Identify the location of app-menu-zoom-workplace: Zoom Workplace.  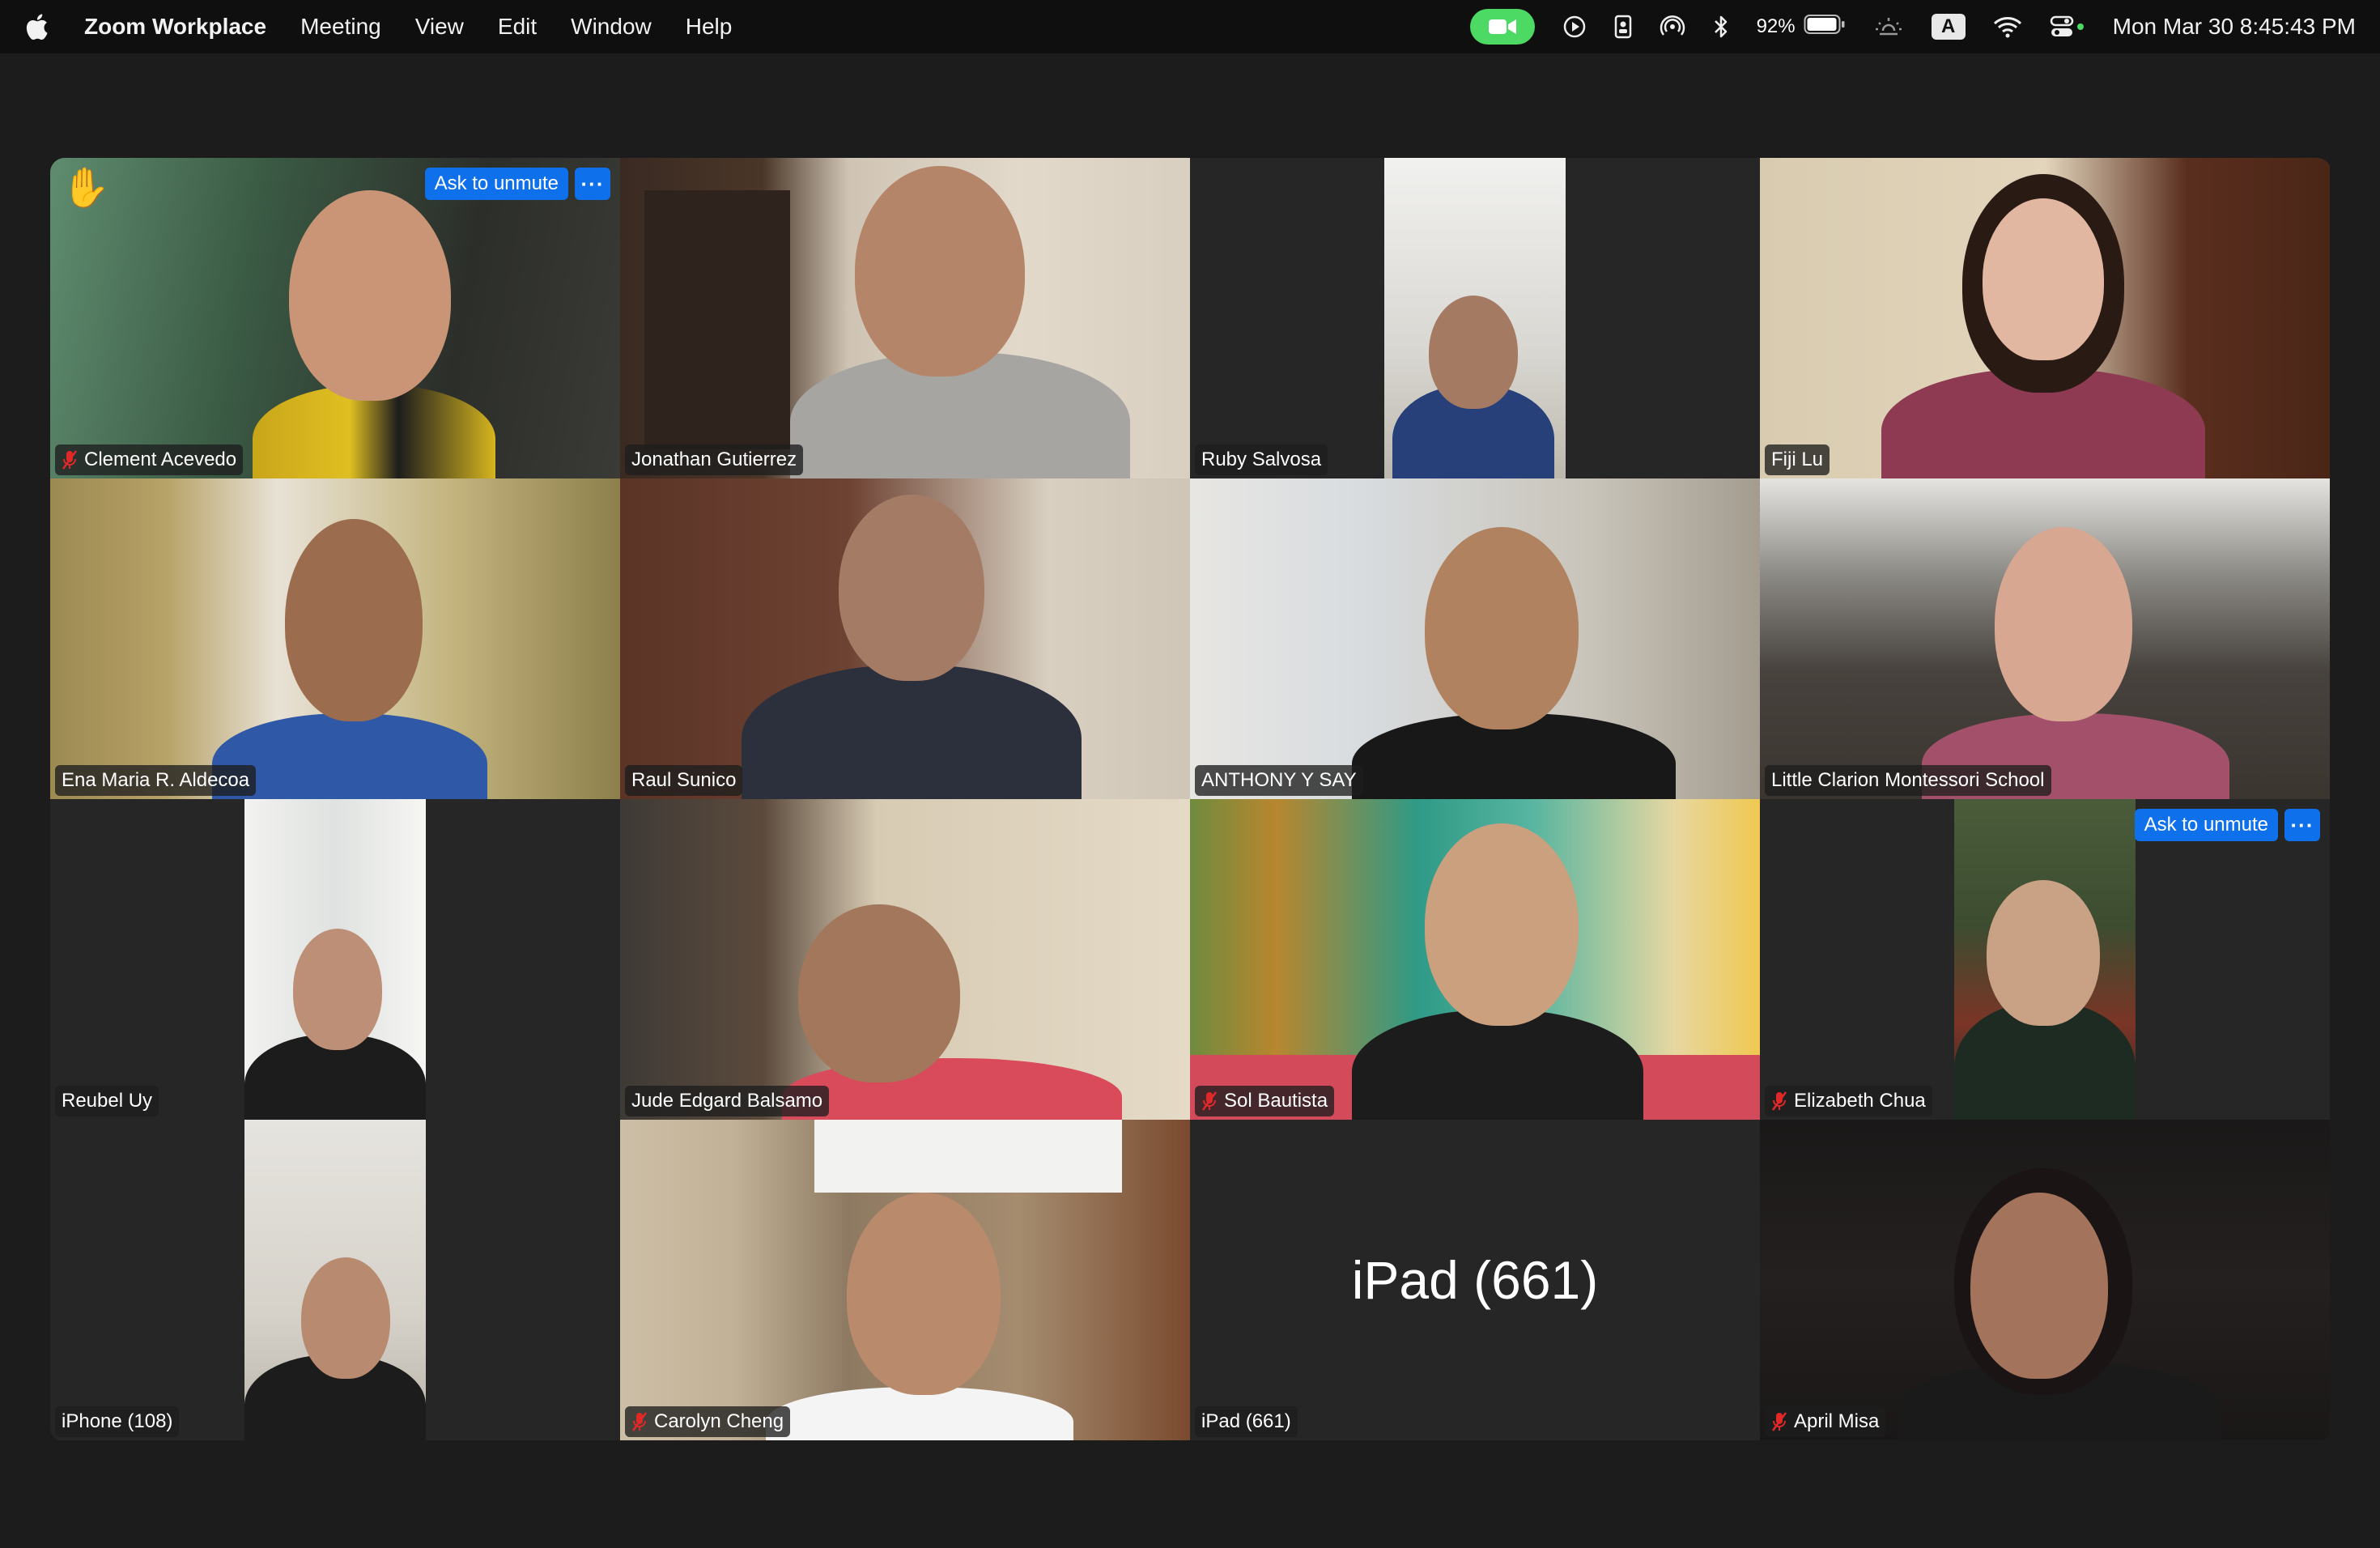
(175, 27).